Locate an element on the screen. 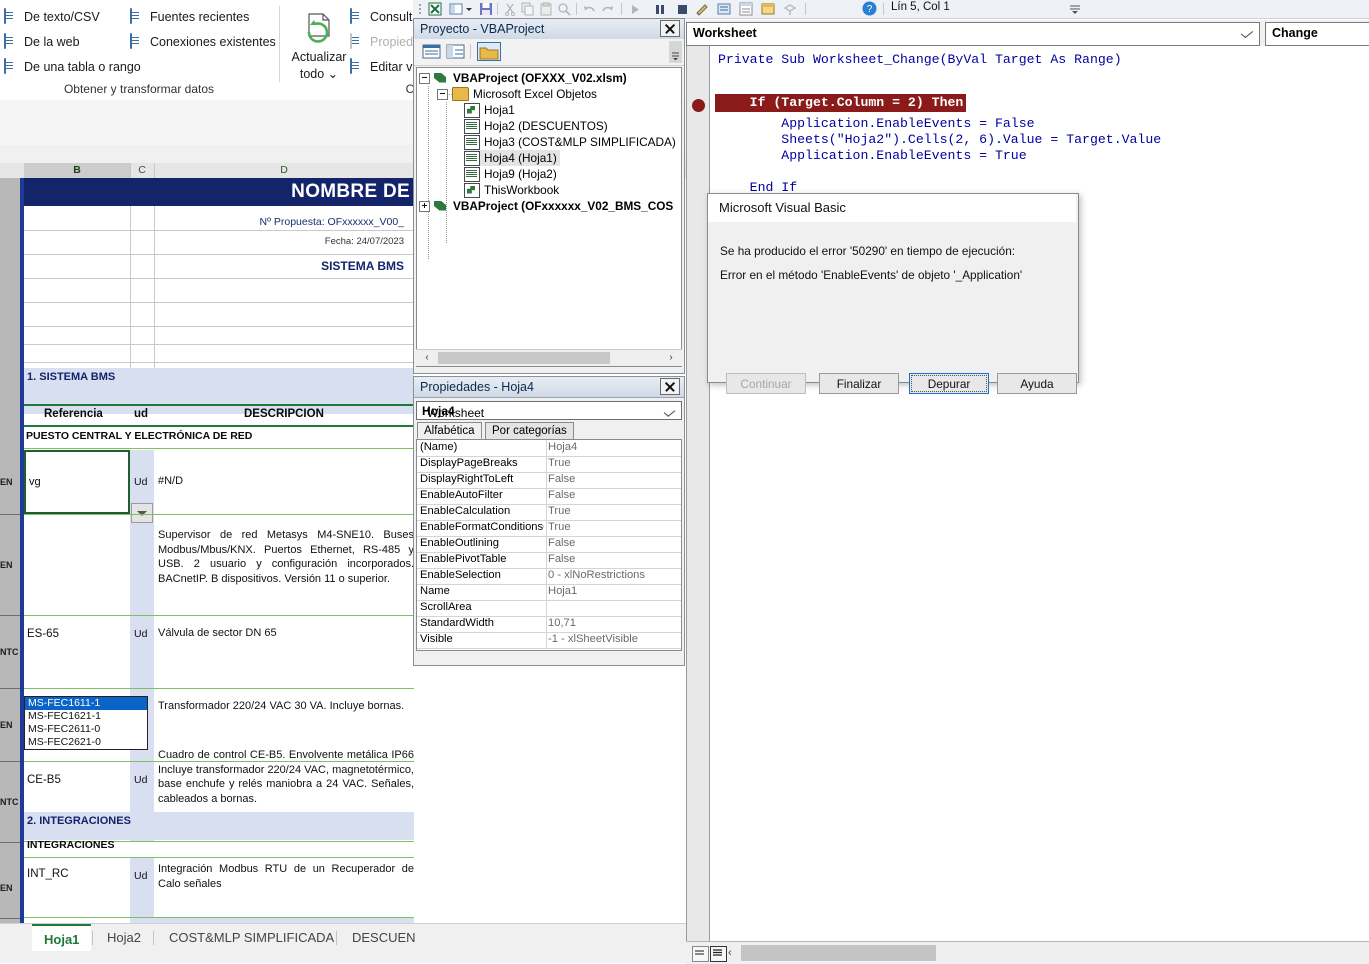  sheet-tab-hoja1: Hoja1 is located at coordinates (62, 938).